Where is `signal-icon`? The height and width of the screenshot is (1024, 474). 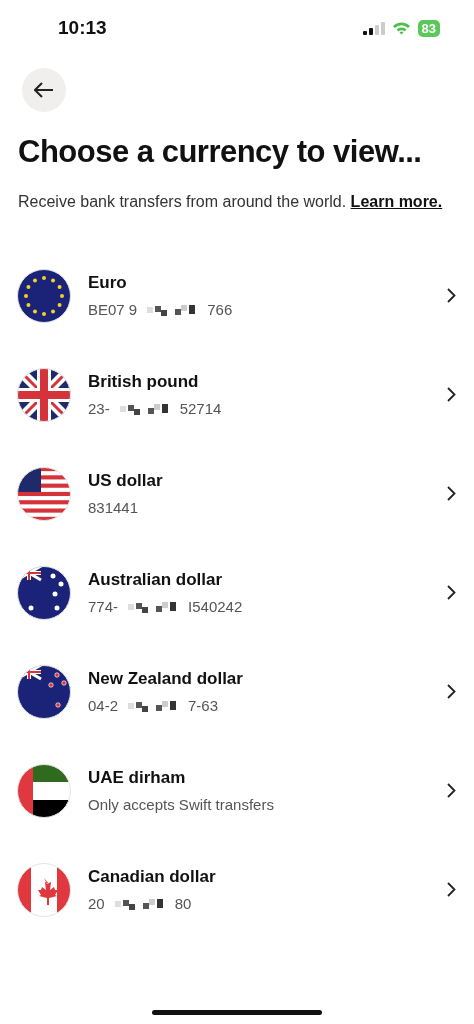
signal-icon is located at coordinates (373, 28).